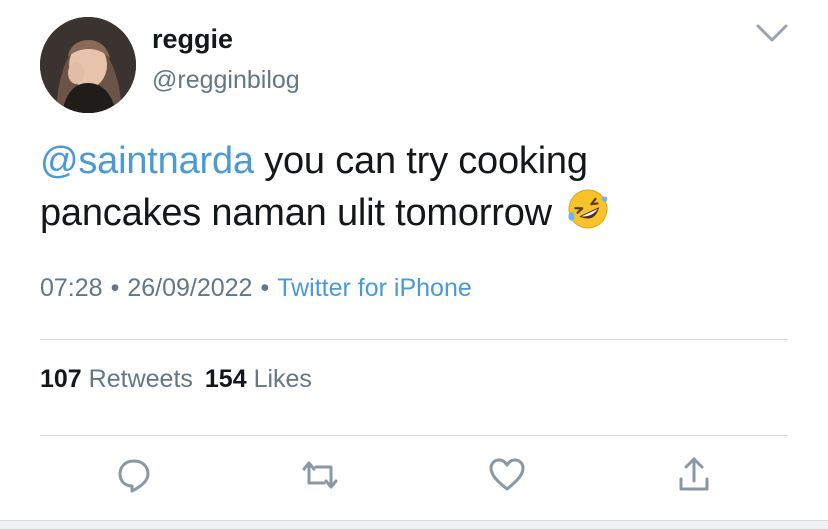 The image size is (828, 529). I want to click on likes-label: Likes, so click(282, 379).